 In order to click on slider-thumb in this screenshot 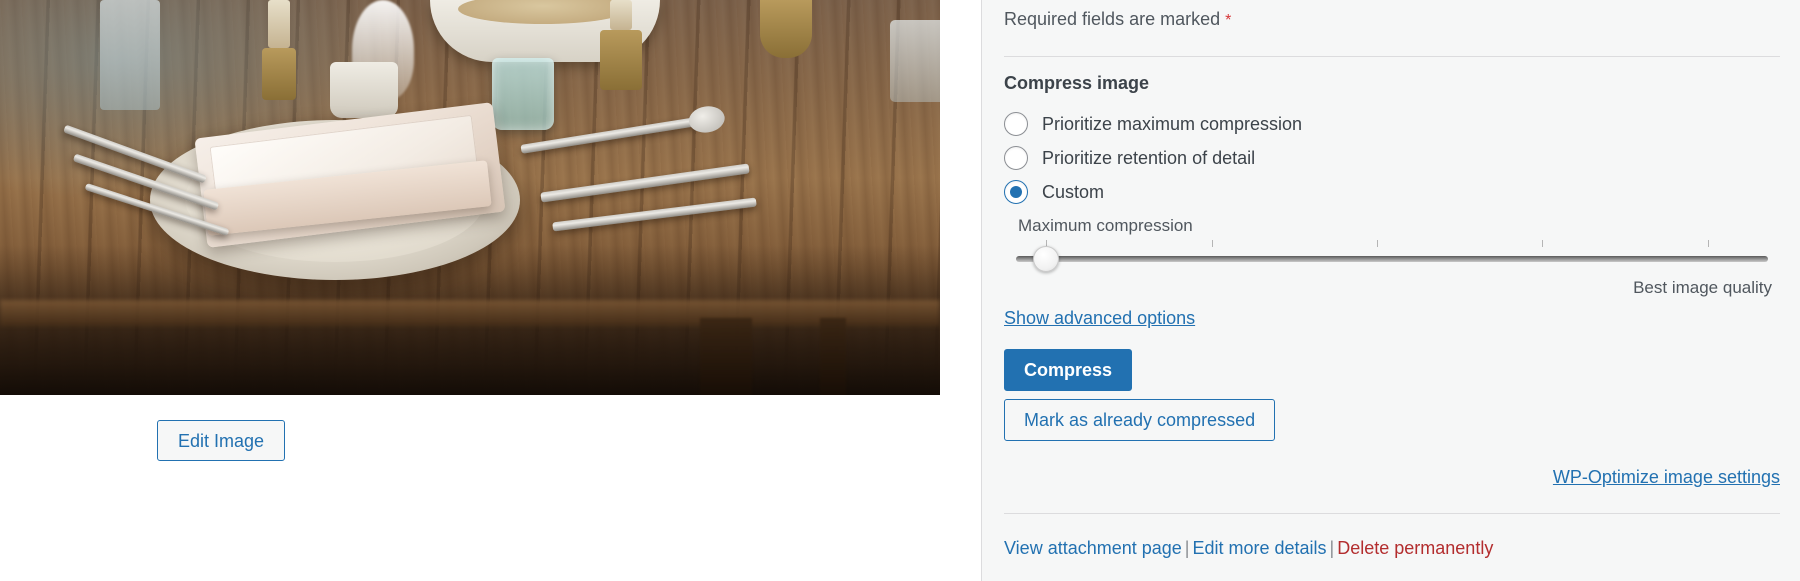, I will do `click(1046, 259)`.